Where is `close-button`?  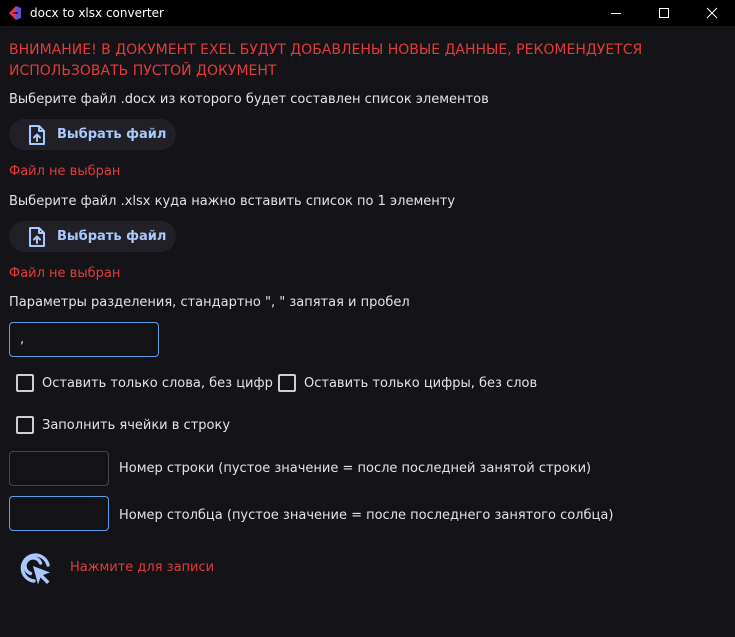 close-button is located at coordinates (712, 13).